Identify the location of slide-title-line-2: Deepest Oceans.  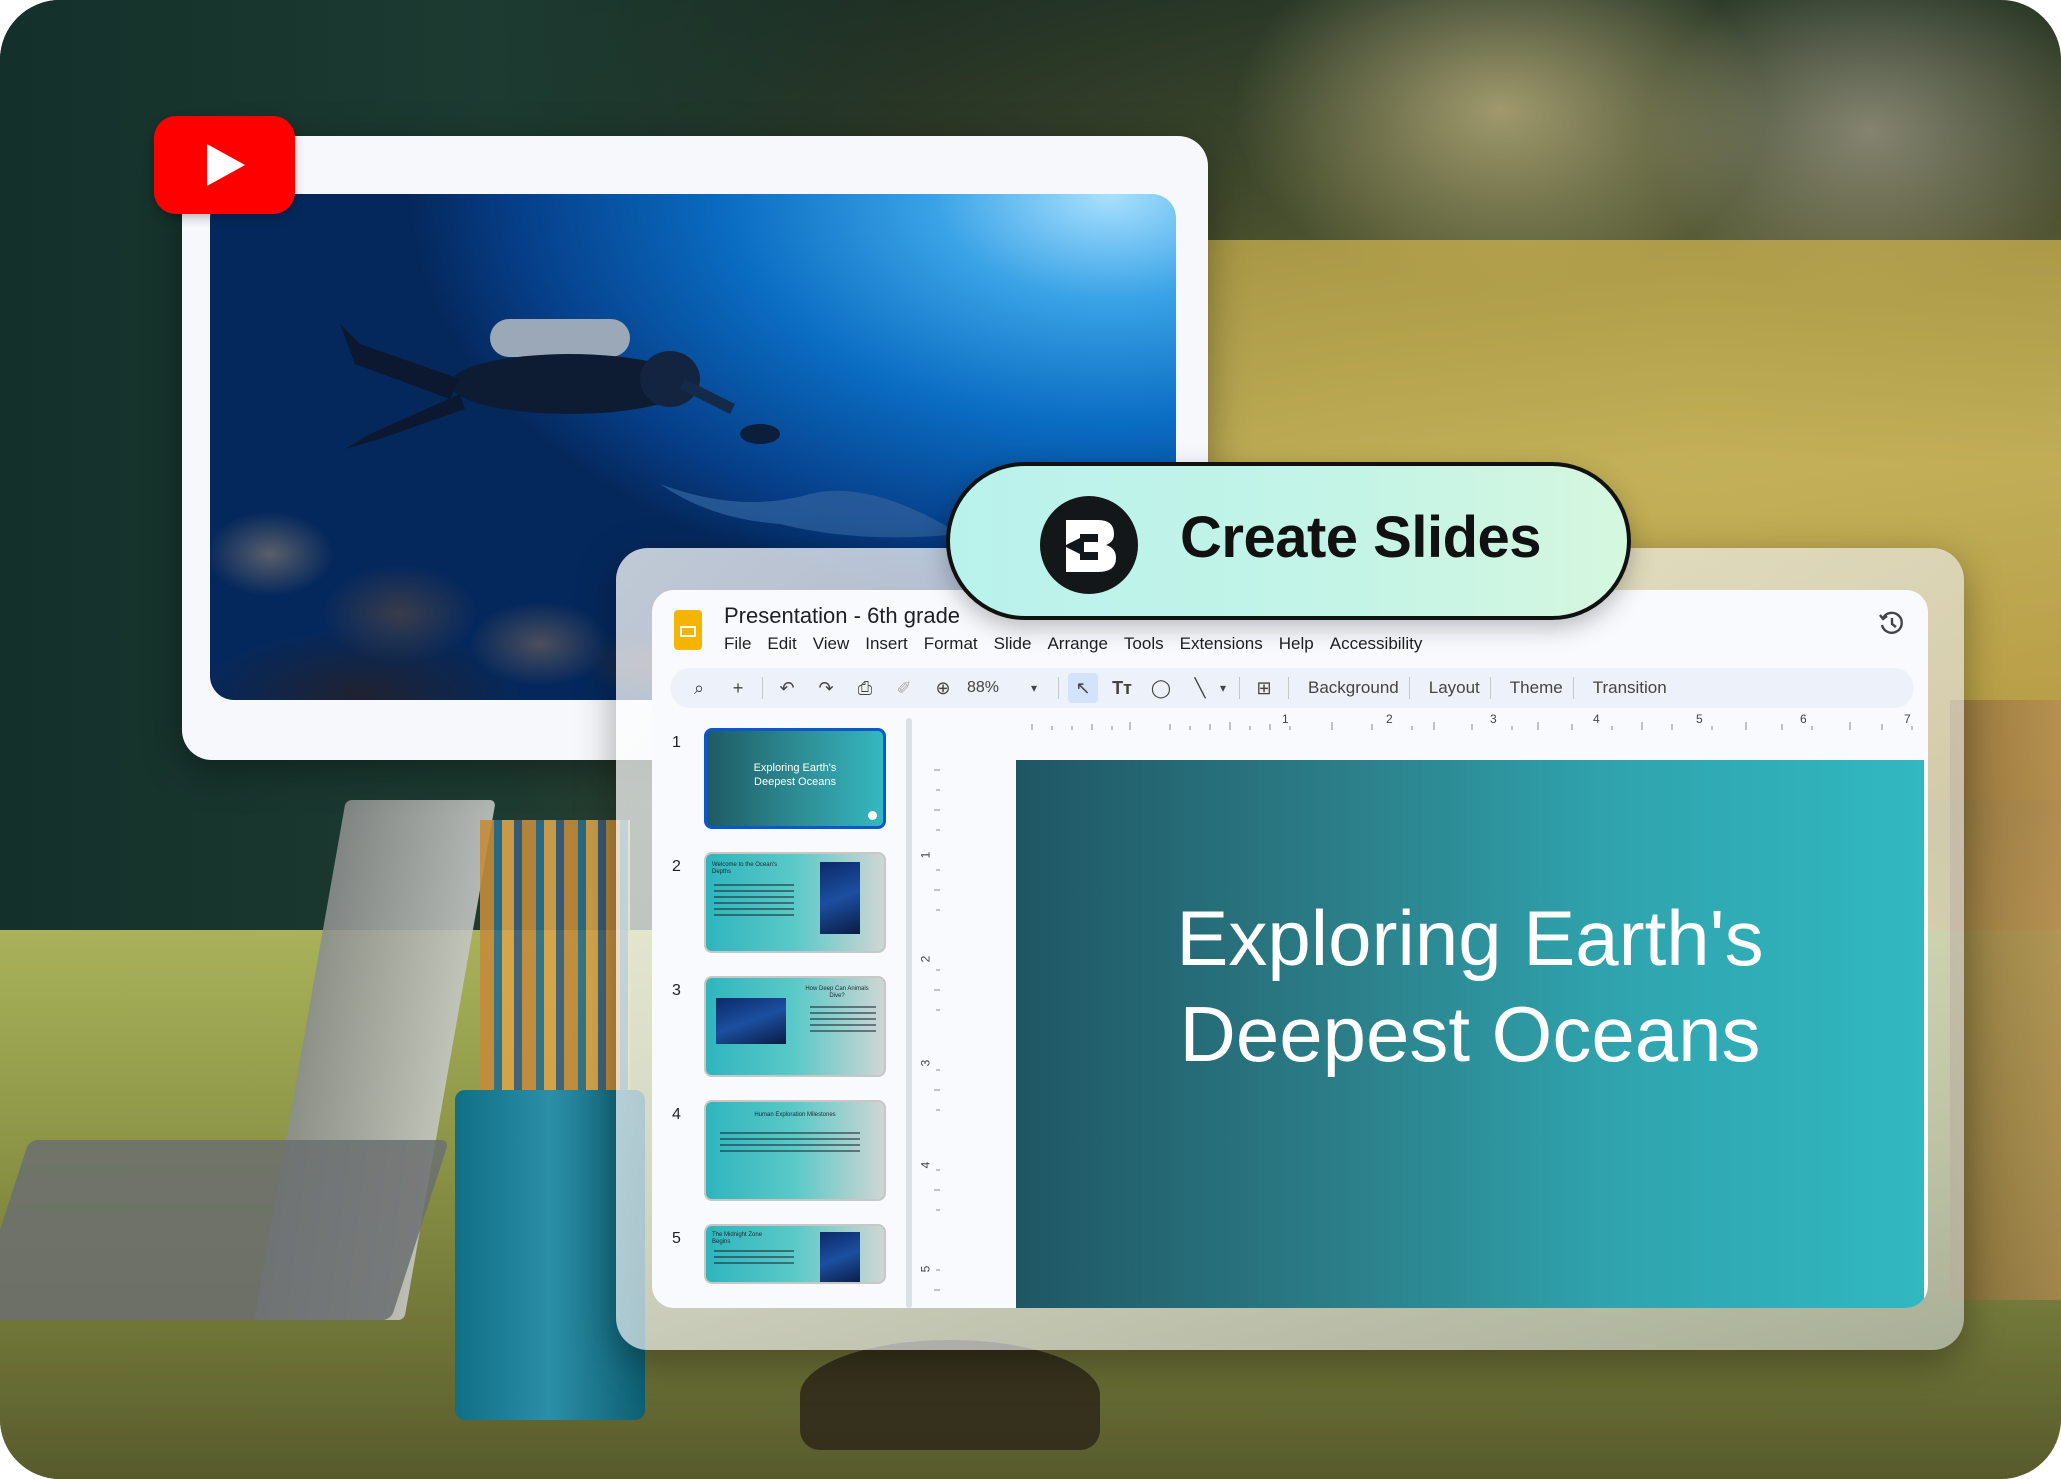
(1470, 1034).